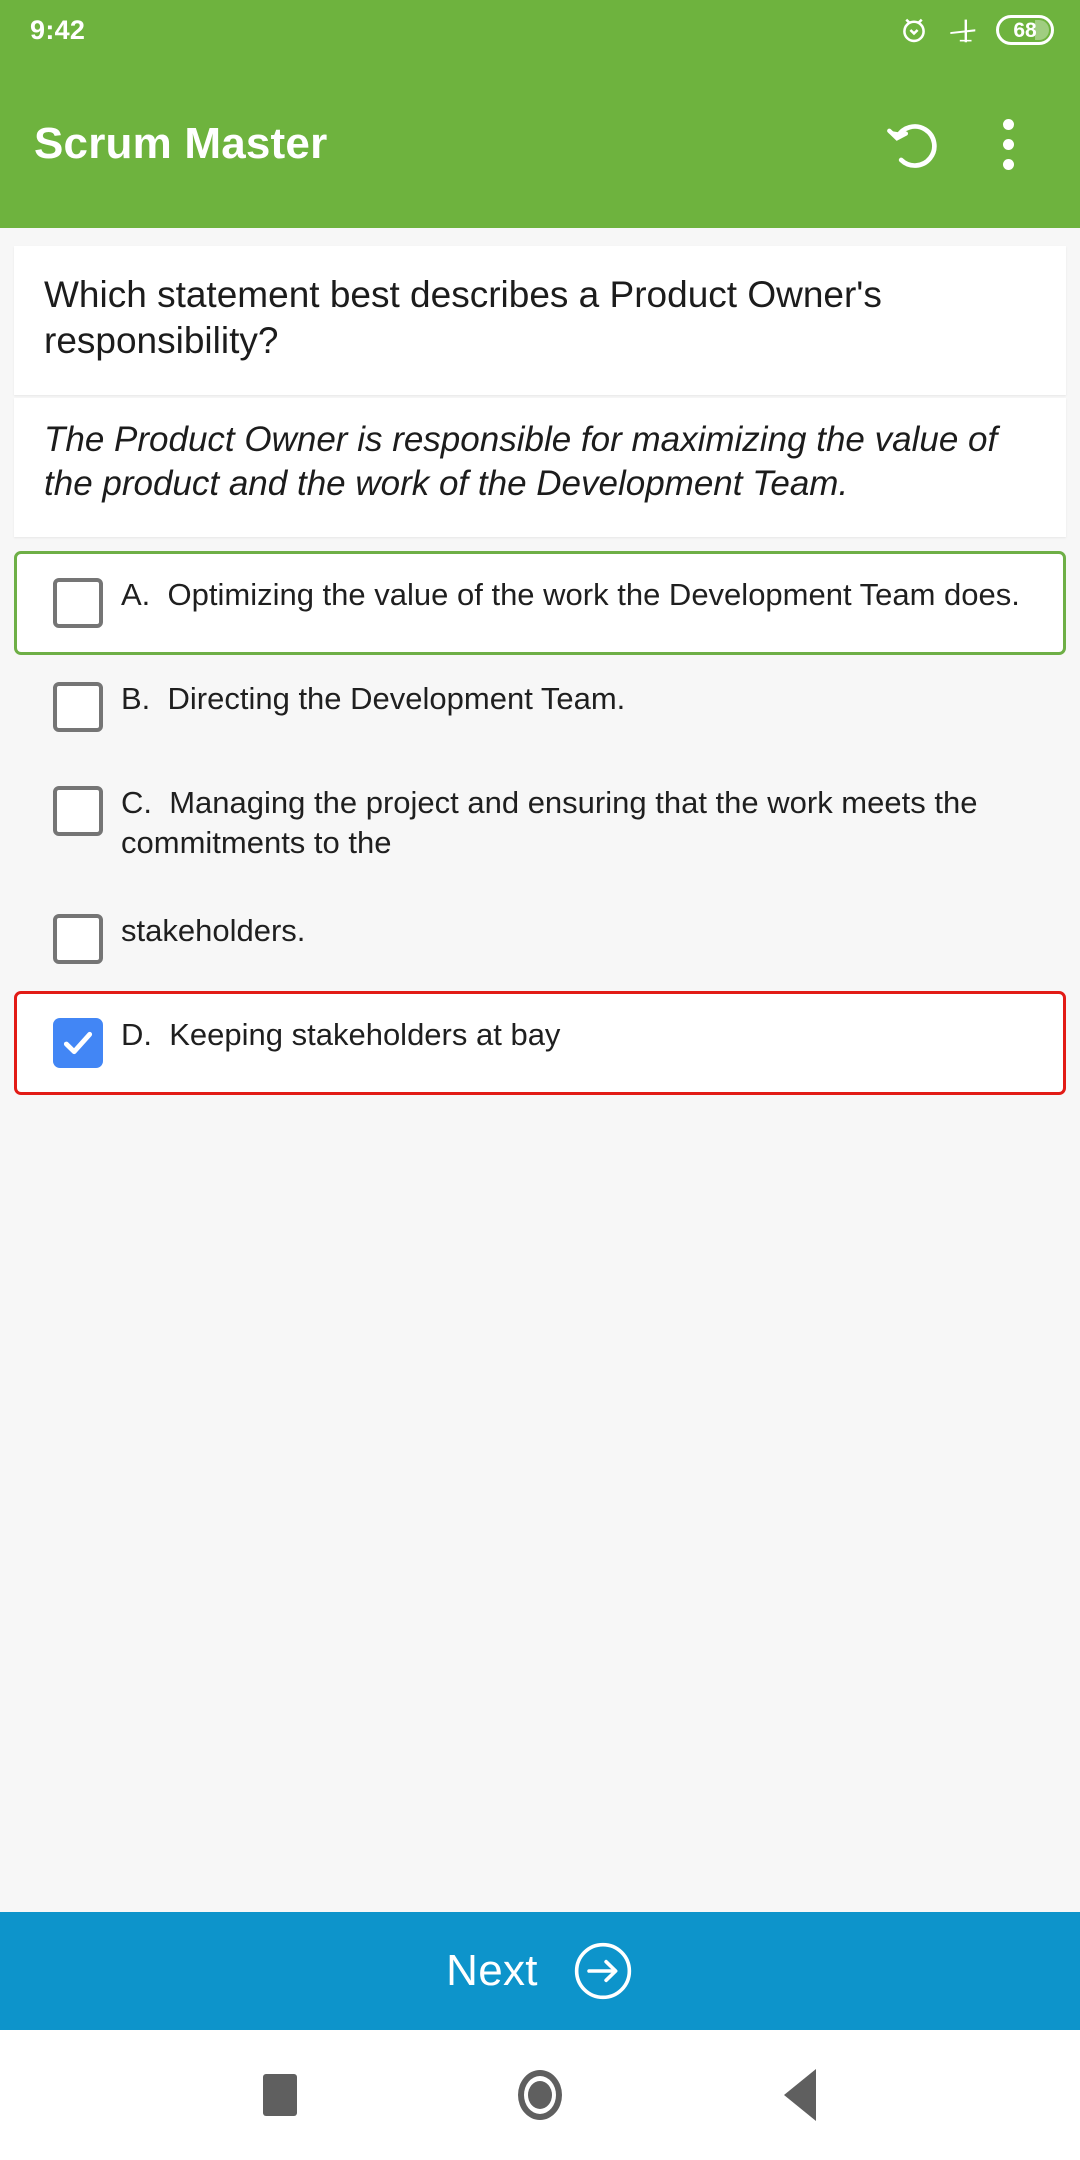  What do you see at coordinates (603, 1971) in the screenshot?
I see `arrow-right-circle-icon` at bounding box center [603, 1971].